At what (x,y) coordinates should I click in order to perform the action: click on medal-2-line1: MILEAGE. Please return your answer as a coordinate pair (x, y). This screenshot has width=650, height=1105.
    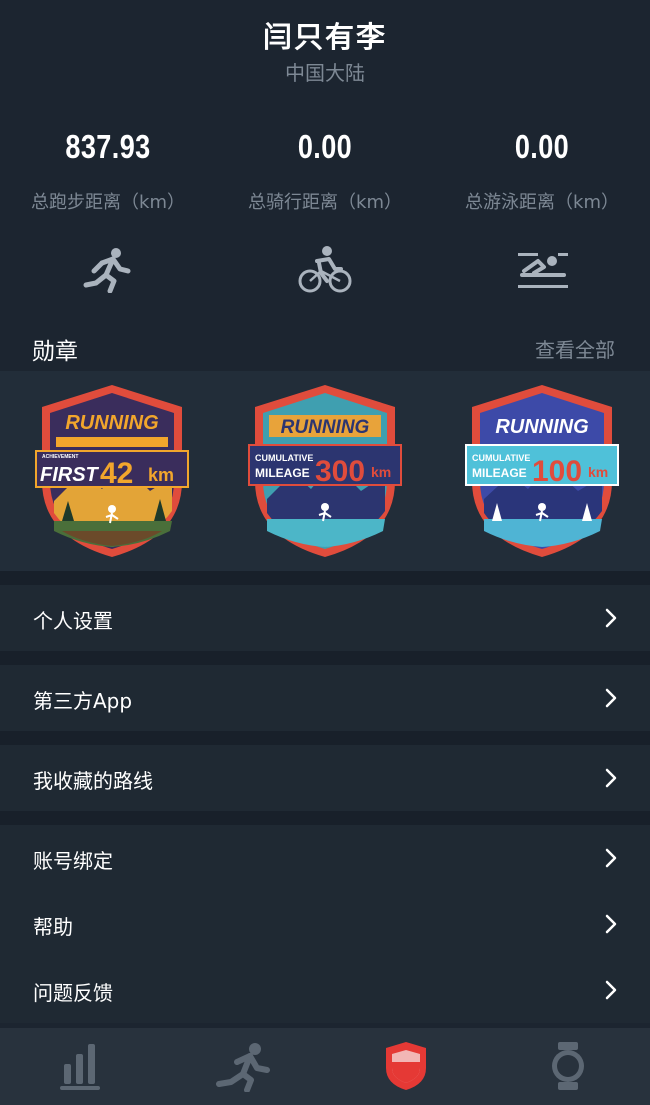
    Looking at the image, I should click on (282, 473).